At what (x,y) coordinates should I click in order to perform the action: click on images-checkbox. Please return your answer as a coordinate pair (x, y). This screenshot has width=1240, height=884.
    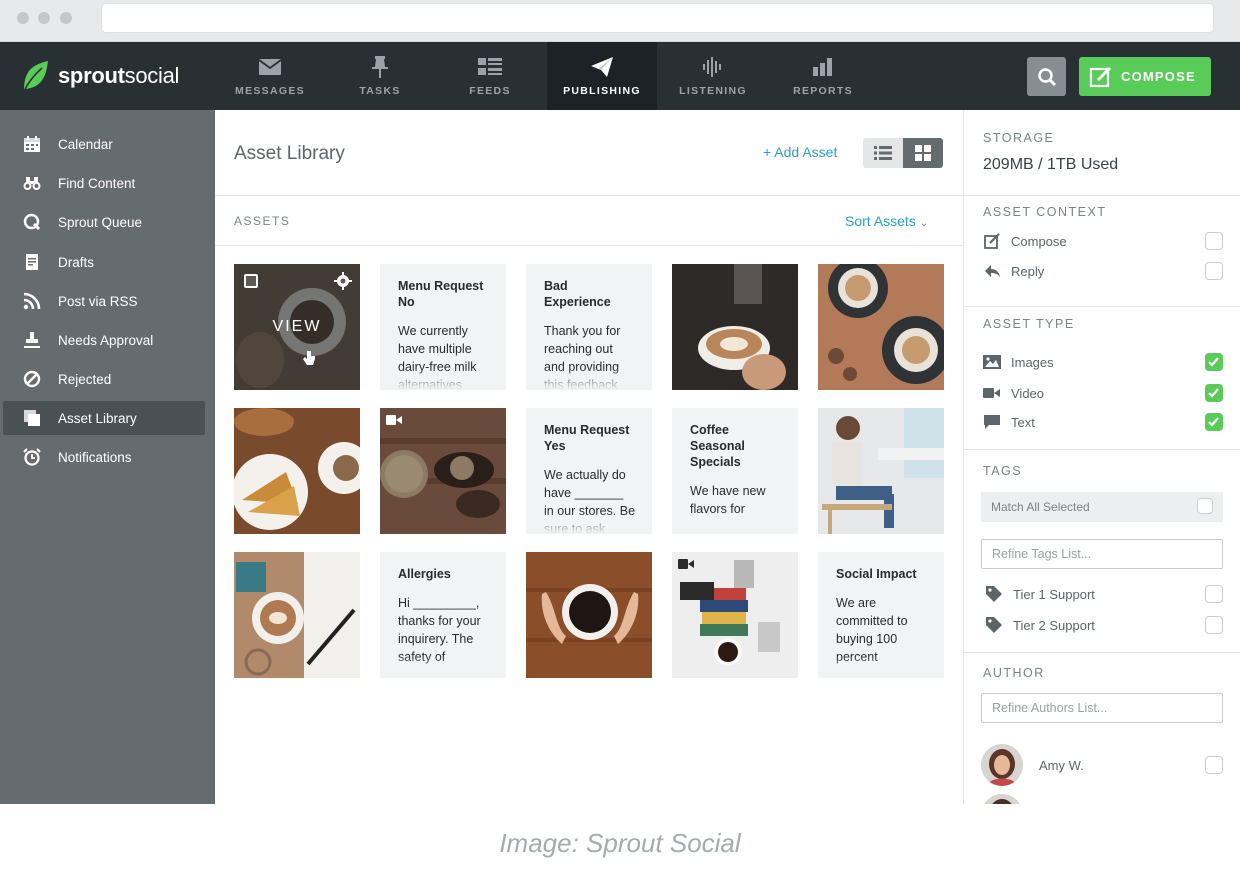
    Looking at the image, I should click on (1214, 362).